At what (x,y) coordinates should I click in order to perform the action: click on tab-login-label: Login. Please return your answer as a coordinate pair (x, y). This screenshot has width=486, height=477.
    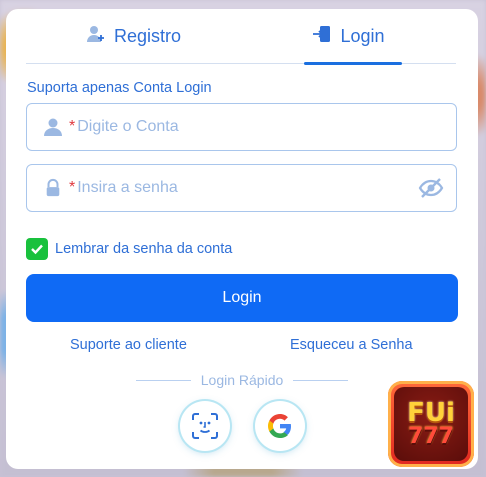
    Looking at the image, I should click on (362, 35).